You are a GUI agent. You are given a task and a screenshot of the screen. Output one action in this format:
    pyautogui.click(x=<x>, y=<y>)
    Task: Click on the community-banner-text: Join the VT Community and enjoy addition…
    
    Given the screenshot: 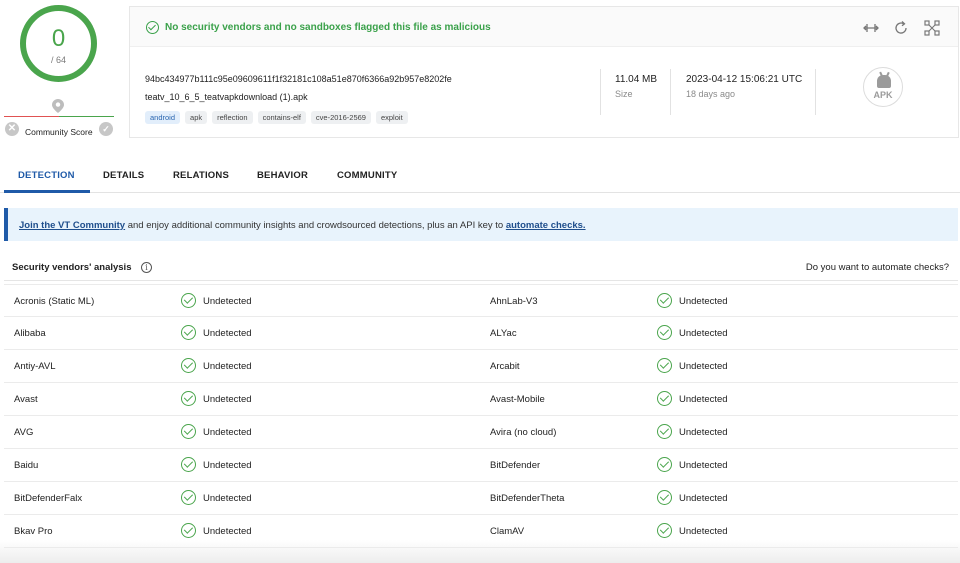 What is the action you would take?
    pyautogui.click(x=302, y=225)
    